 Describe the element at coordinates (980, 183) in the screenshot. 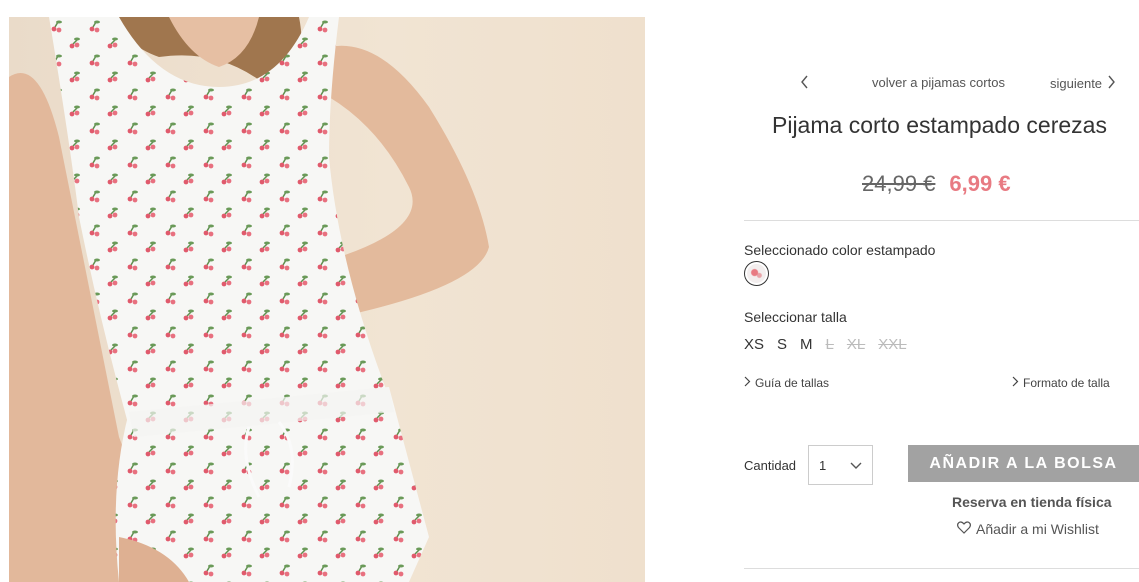

I see `sale-price: 6,99 €` at that location.